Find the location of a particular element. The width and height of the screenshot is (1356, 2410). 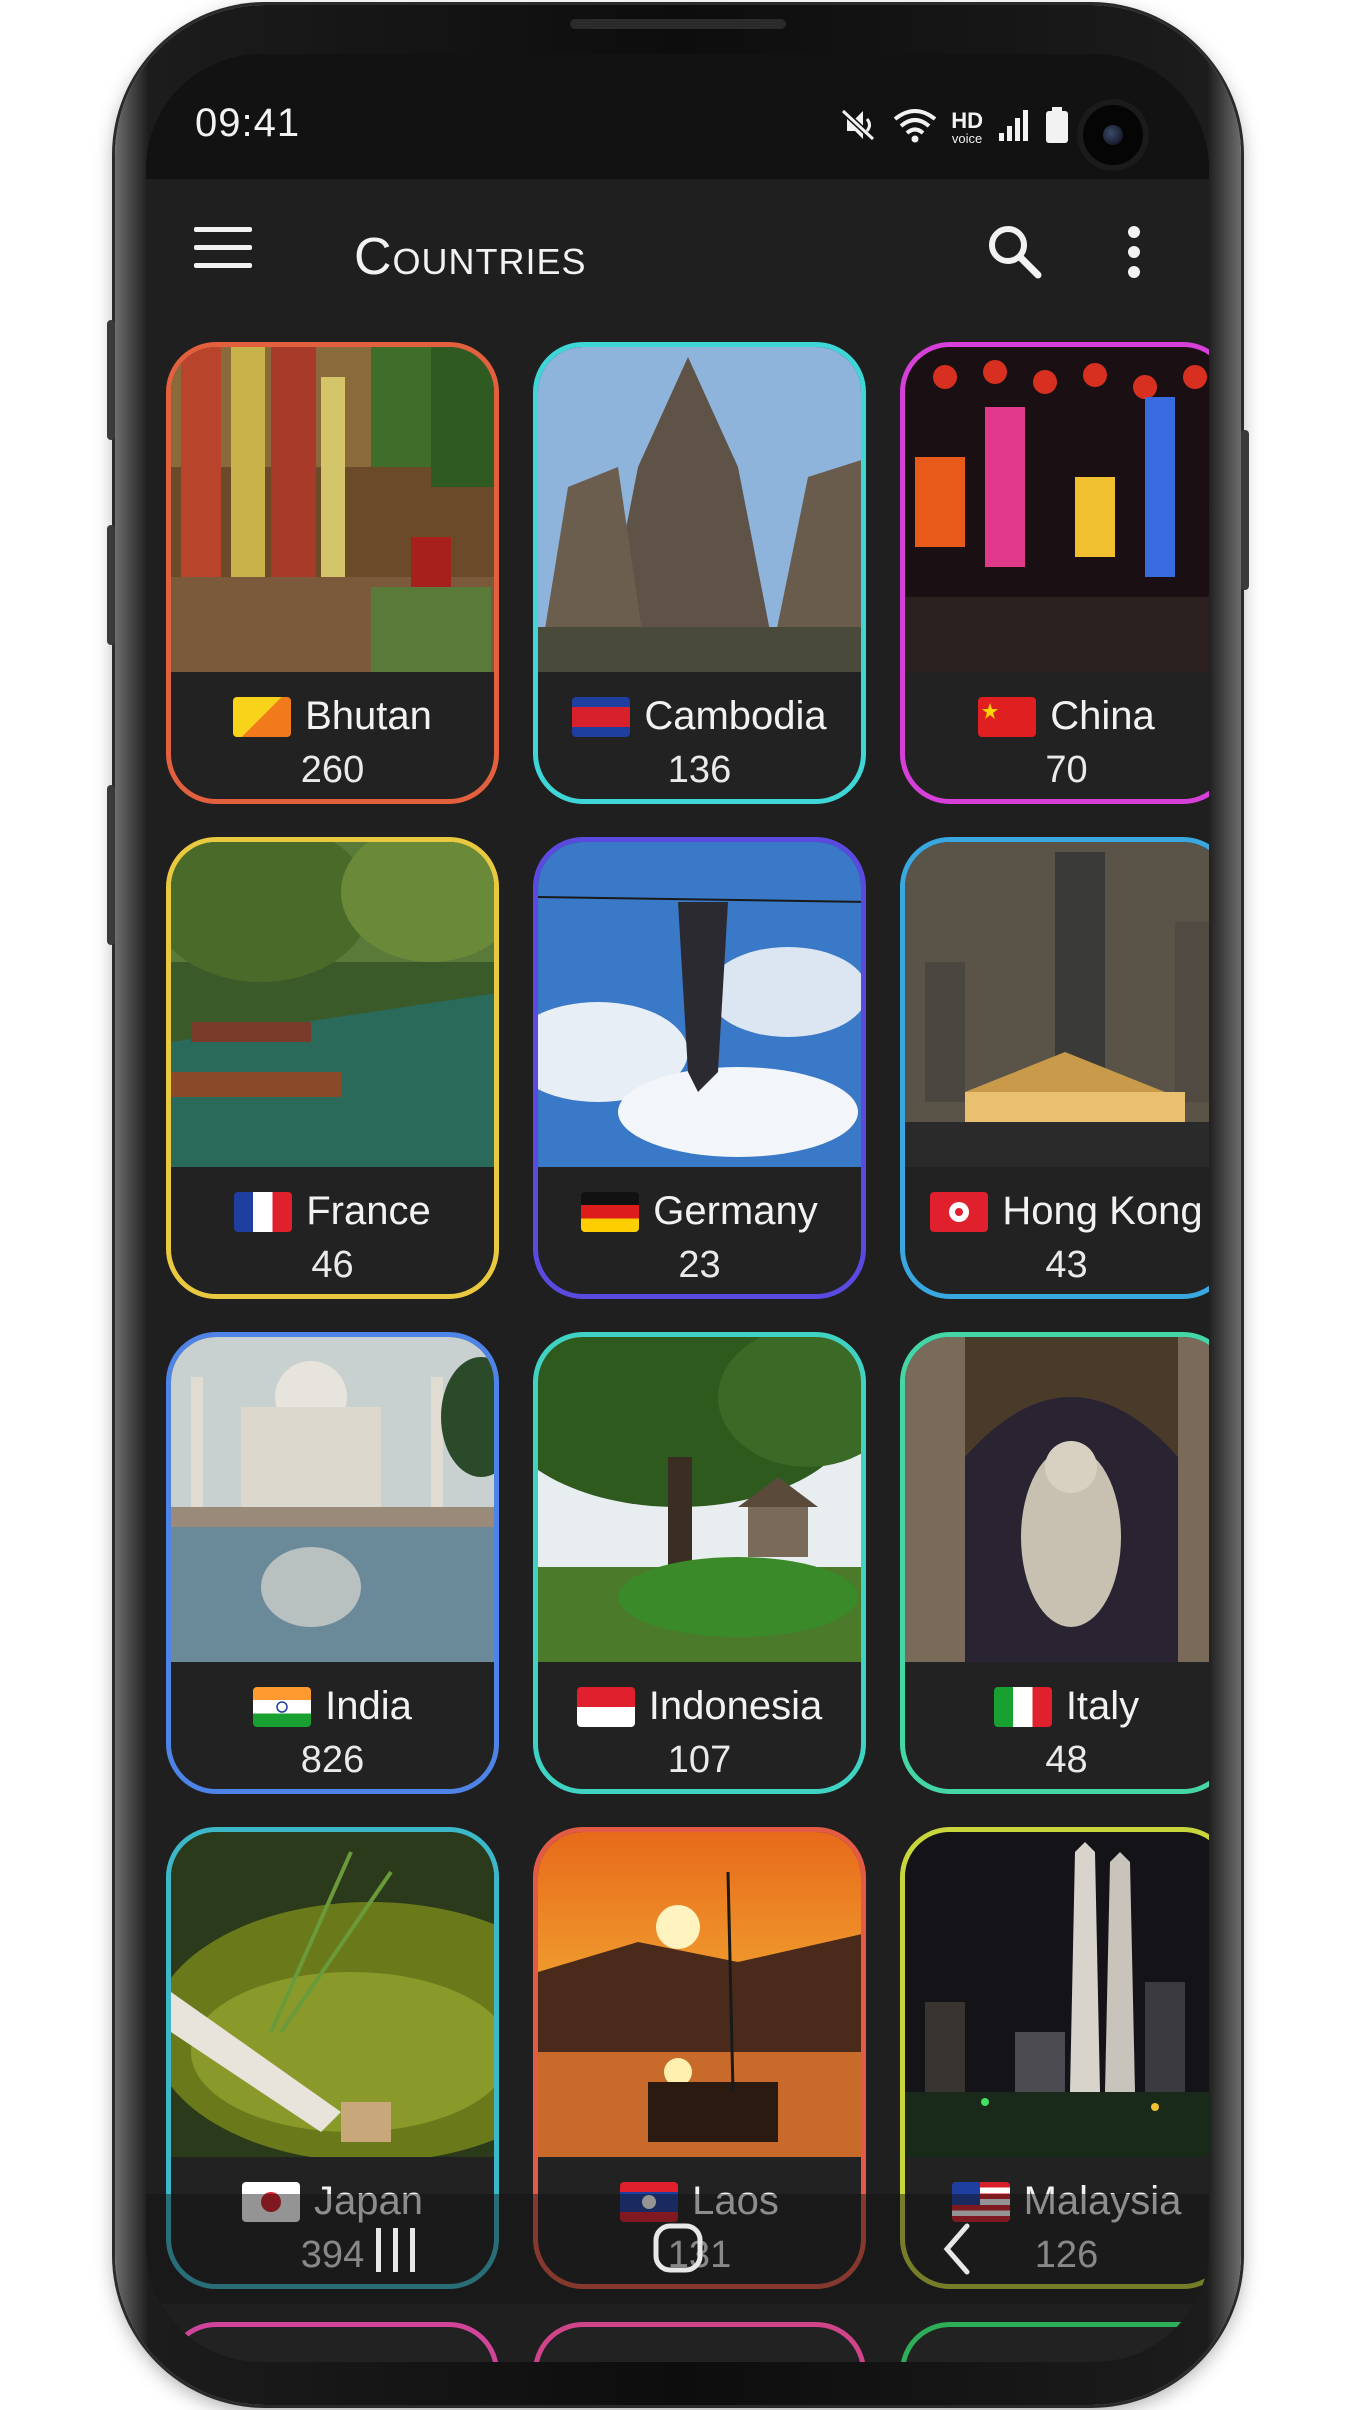

cambodia-photo is located at coordinates (699, 509).